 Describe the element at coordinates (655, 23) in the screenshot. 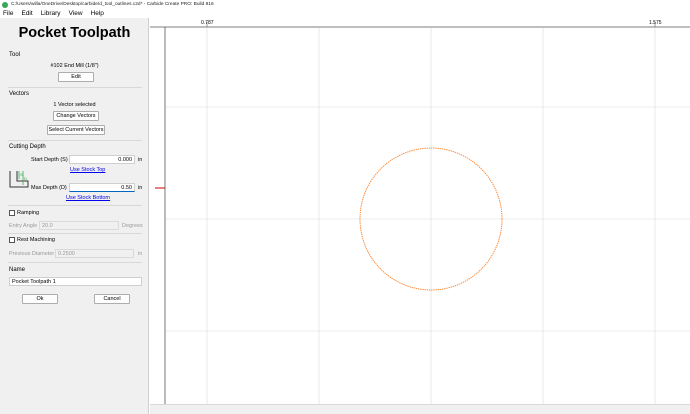

I see `ruler-label-2: 1.575` at that location.